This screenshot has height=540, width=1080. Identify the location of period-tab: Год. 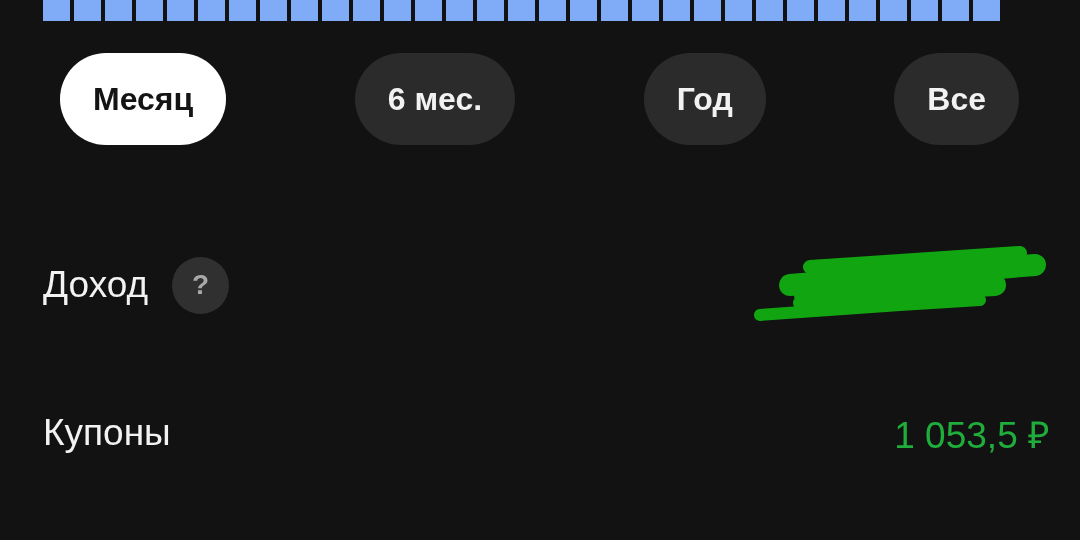
(704, 99).